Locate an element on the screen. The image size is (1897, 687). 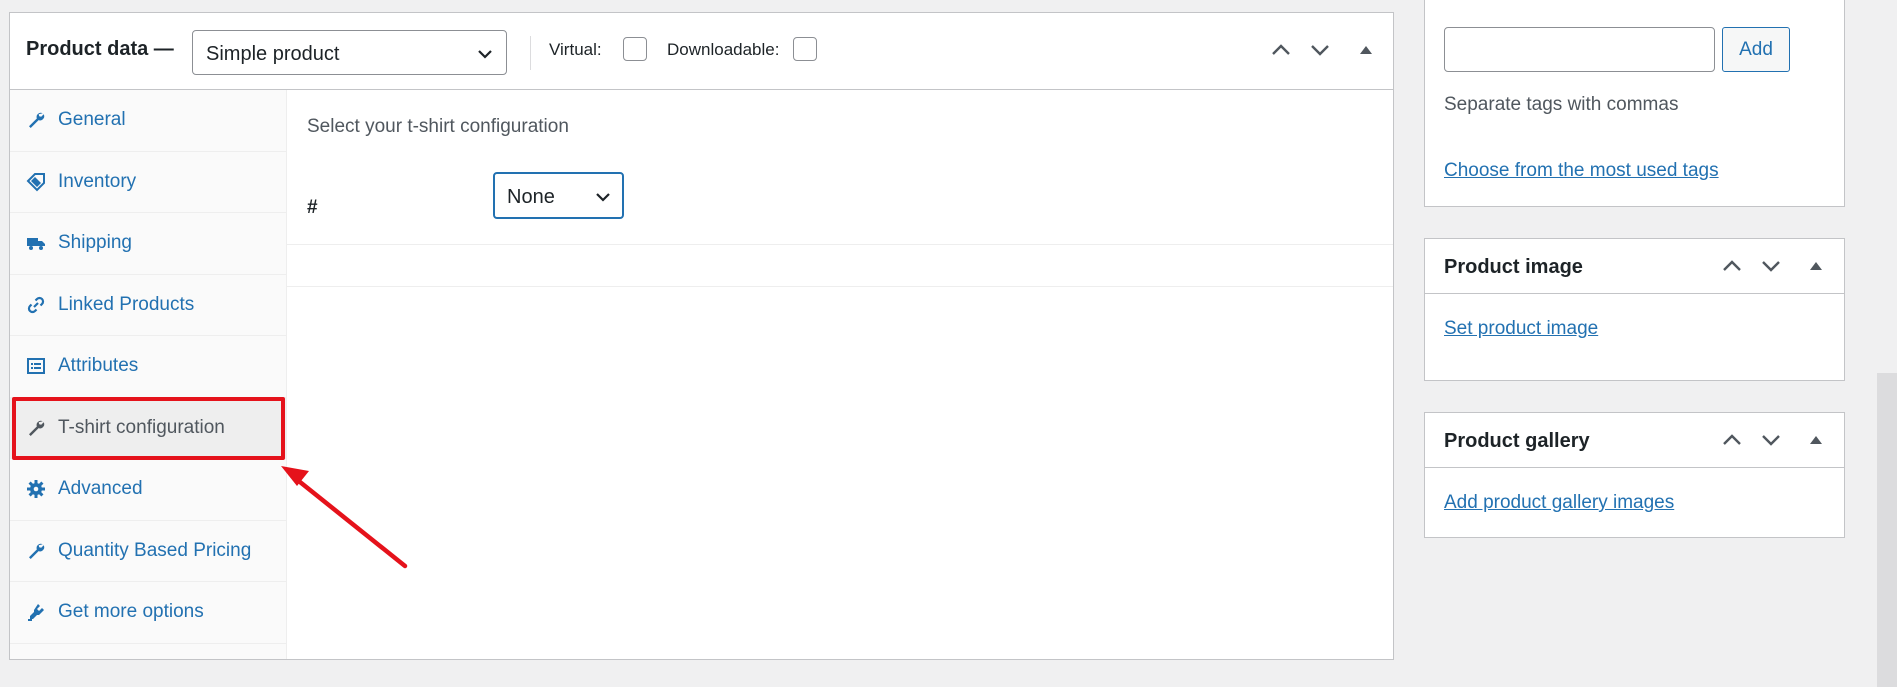
add-gallery-images-link: Add product gallery images is located at coordinates (1559, 503).